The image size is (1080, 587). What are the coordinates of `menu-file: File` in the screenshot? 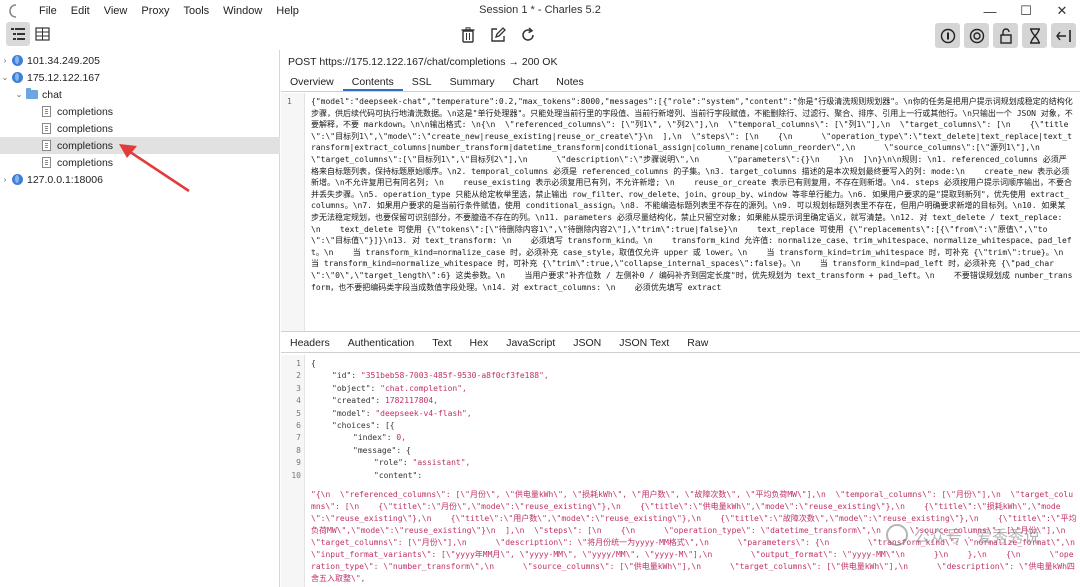 It's located at (48, 11).